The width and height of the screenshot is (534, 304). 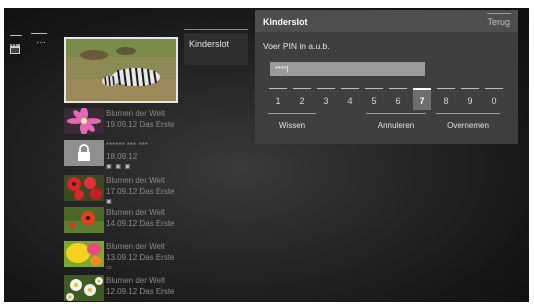 What do you see at coordinates (41, 42) in the screenshot?
I see `more-icon: ···` at bounding box center [41, 42].